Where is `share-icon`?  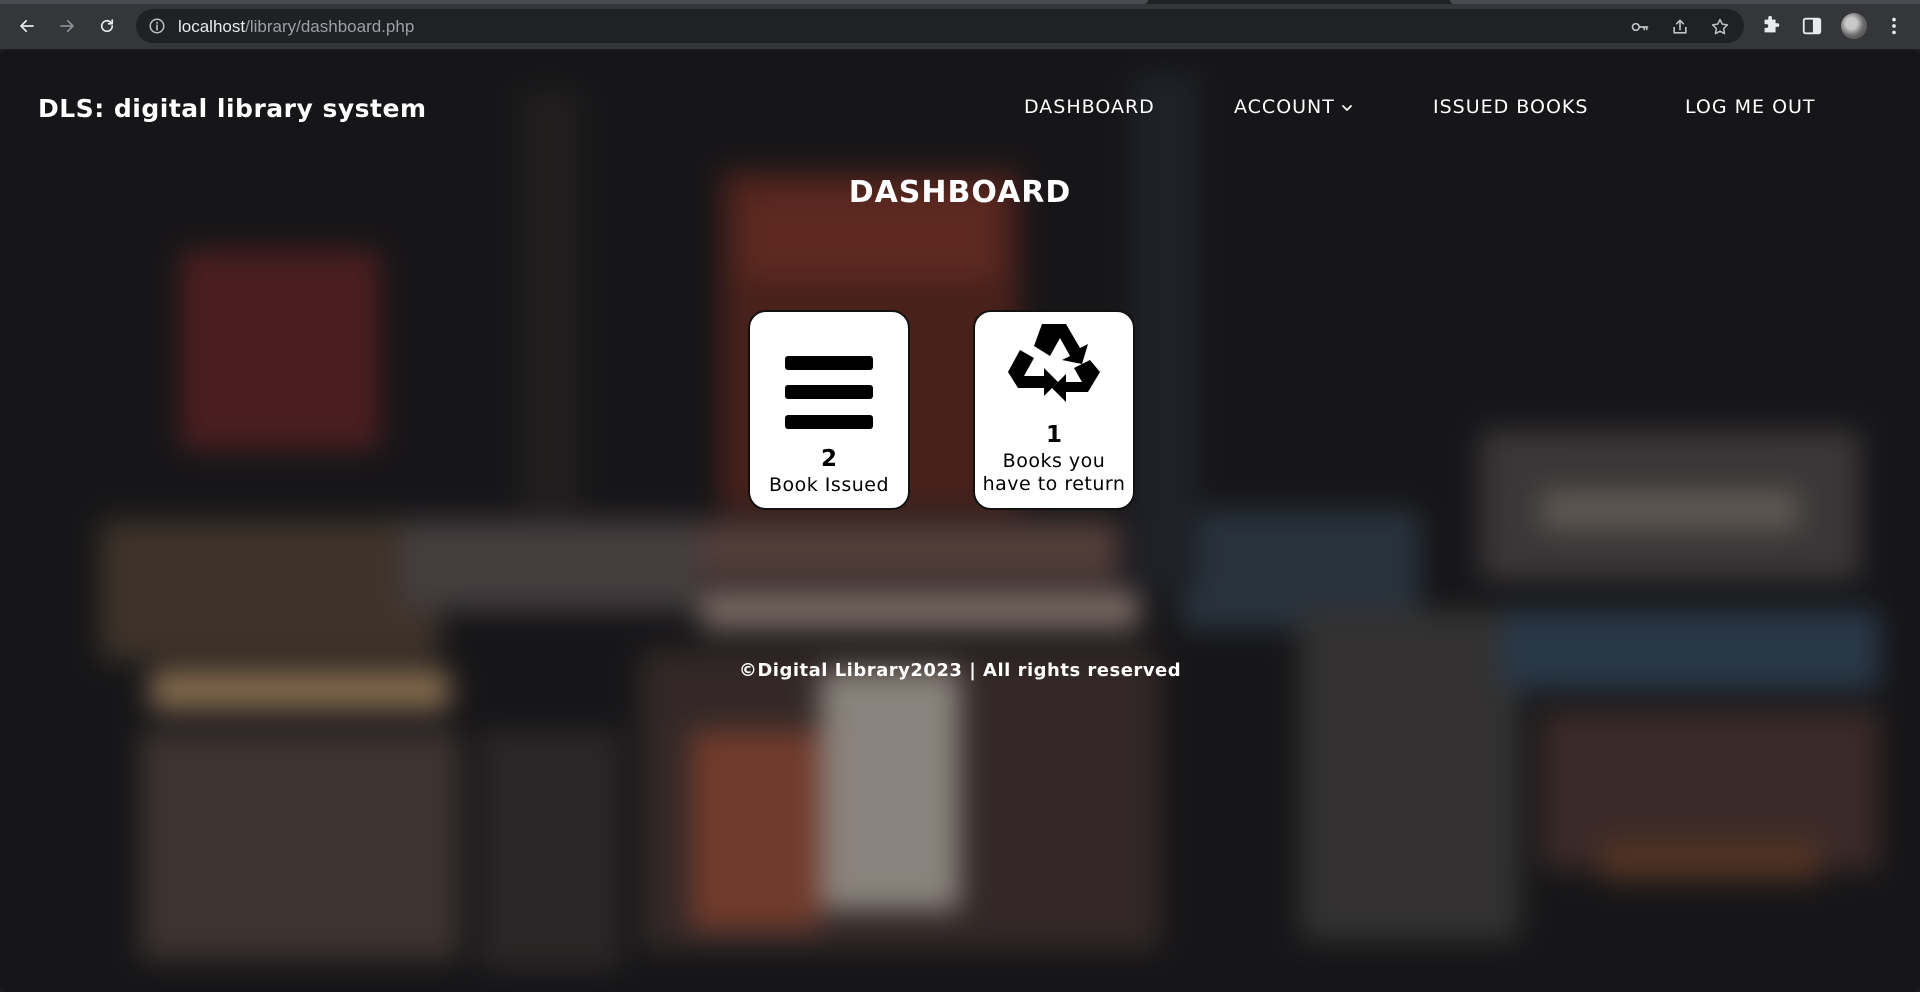
share-icon is located at coordinates (1680, 27).